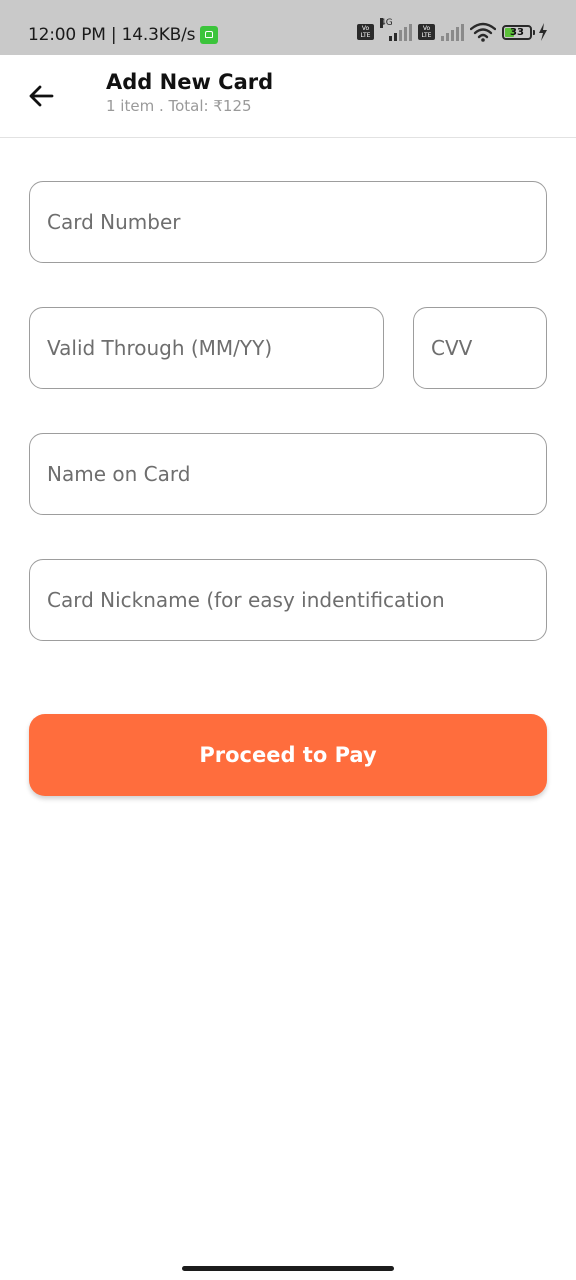 The image size is (576, 1280). I want to click on battery-level: 33, so click(517, 32).